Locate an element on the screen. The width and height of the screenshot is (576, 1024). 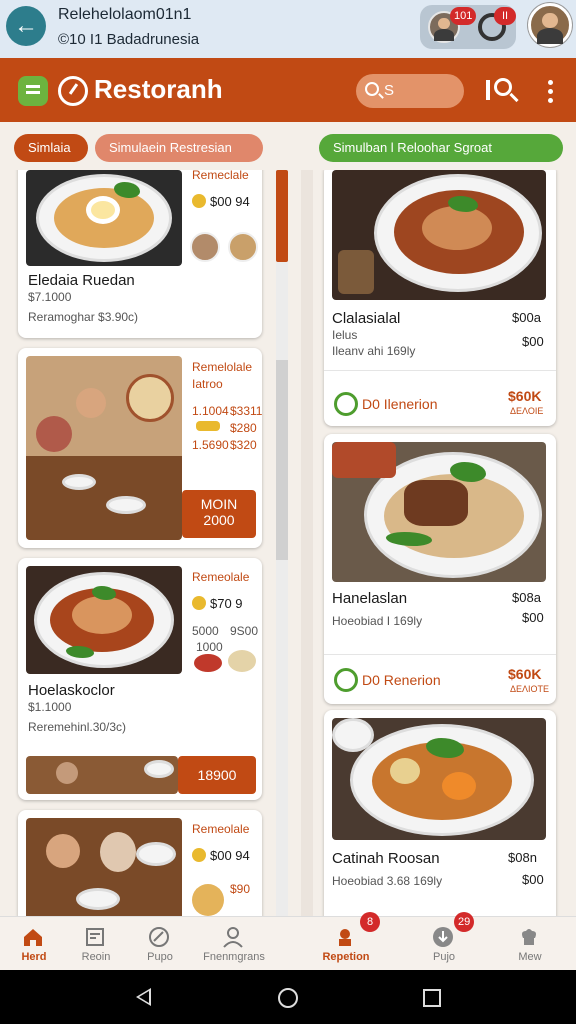
filter-chip-3: Simulban l Reloohar Sgroat is located at coordinates (441, 148).